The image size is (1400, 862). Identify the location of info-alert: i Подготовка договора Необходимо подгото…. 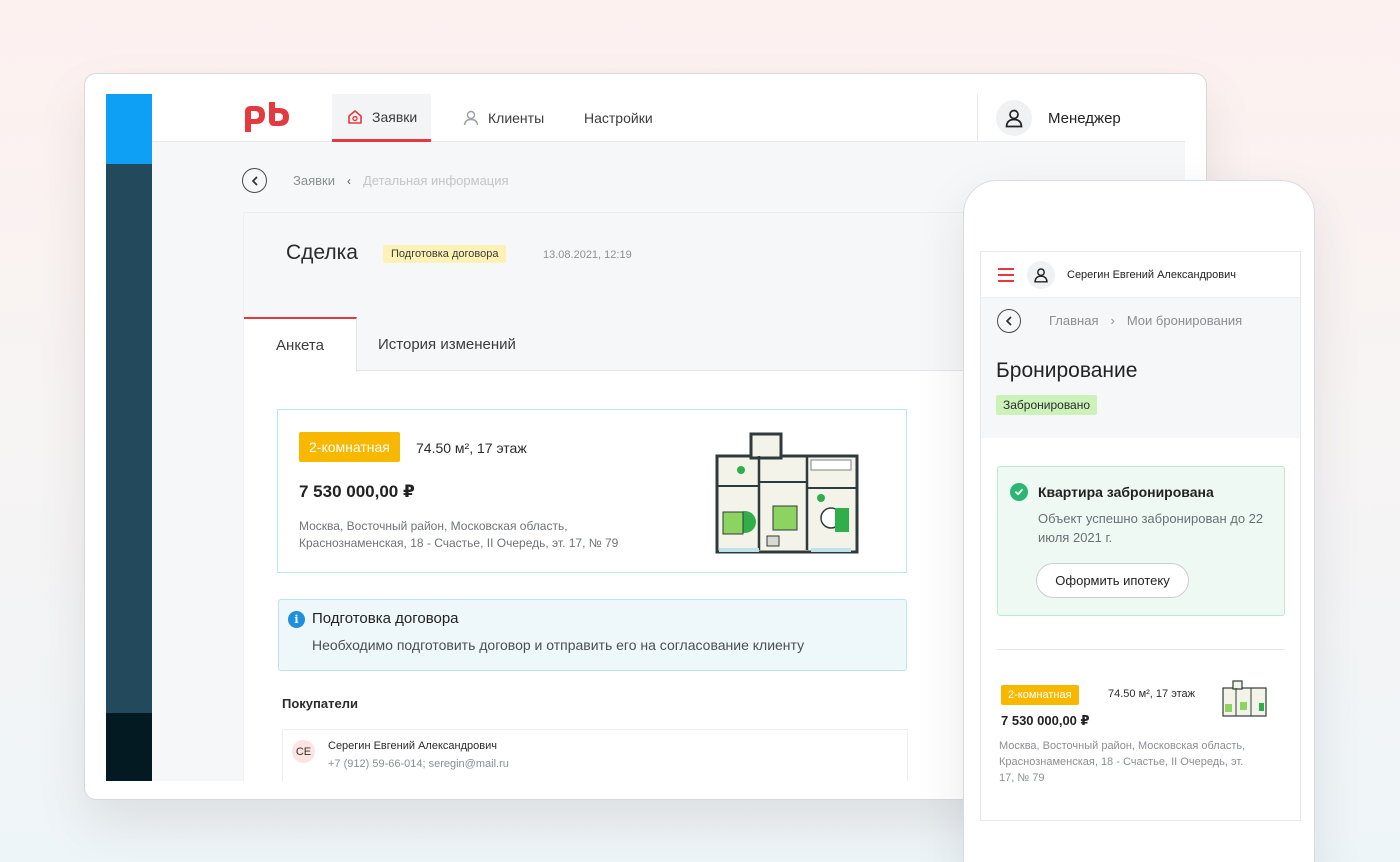
(592, 635).